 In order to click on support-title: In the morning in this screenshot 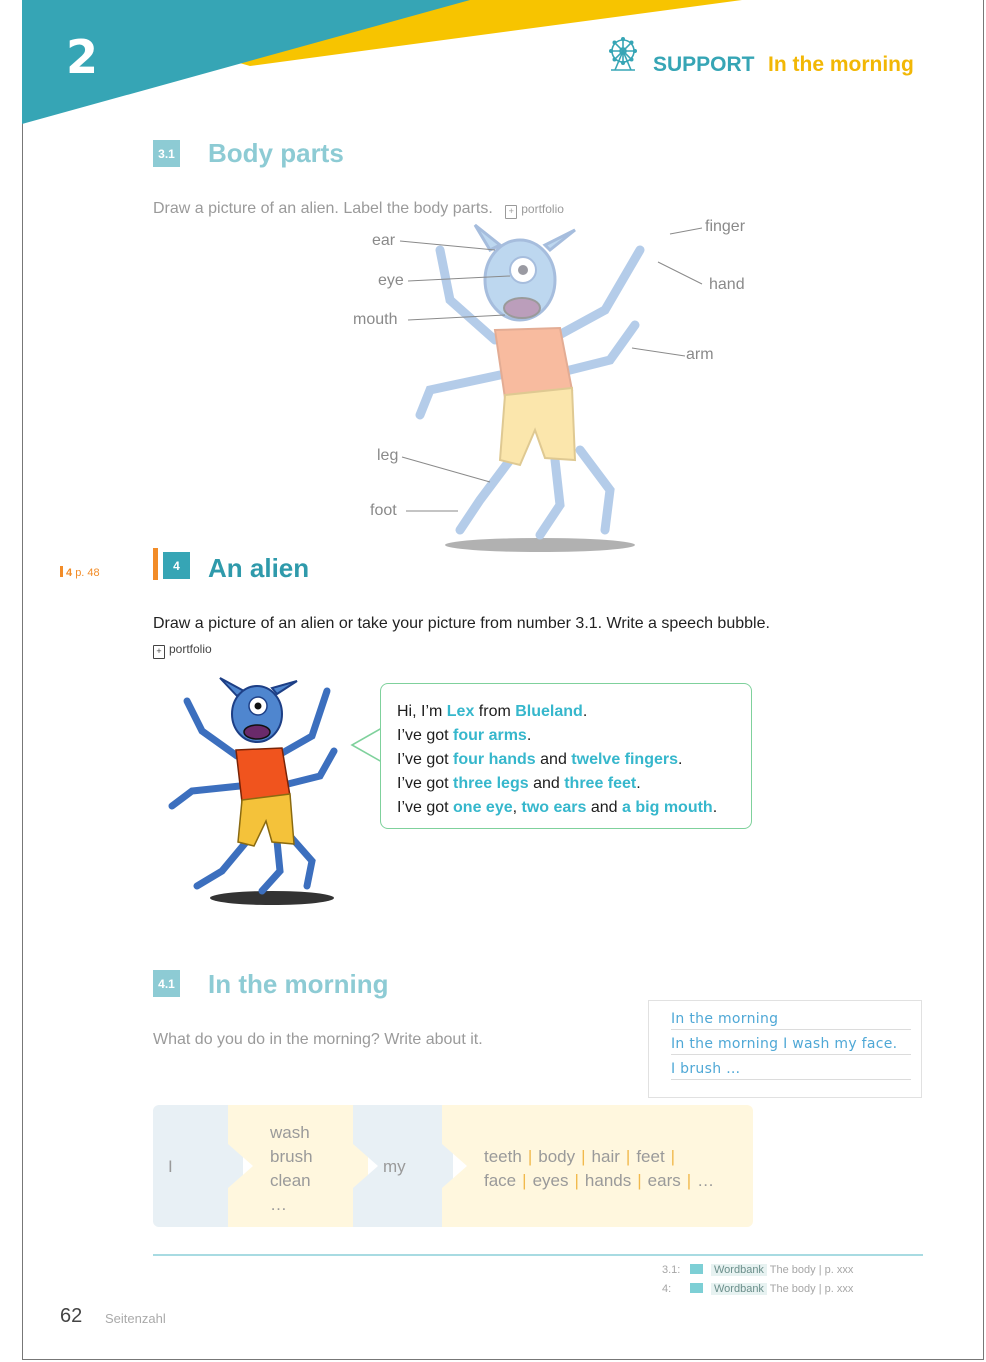, I will do `click(841, 64)`.